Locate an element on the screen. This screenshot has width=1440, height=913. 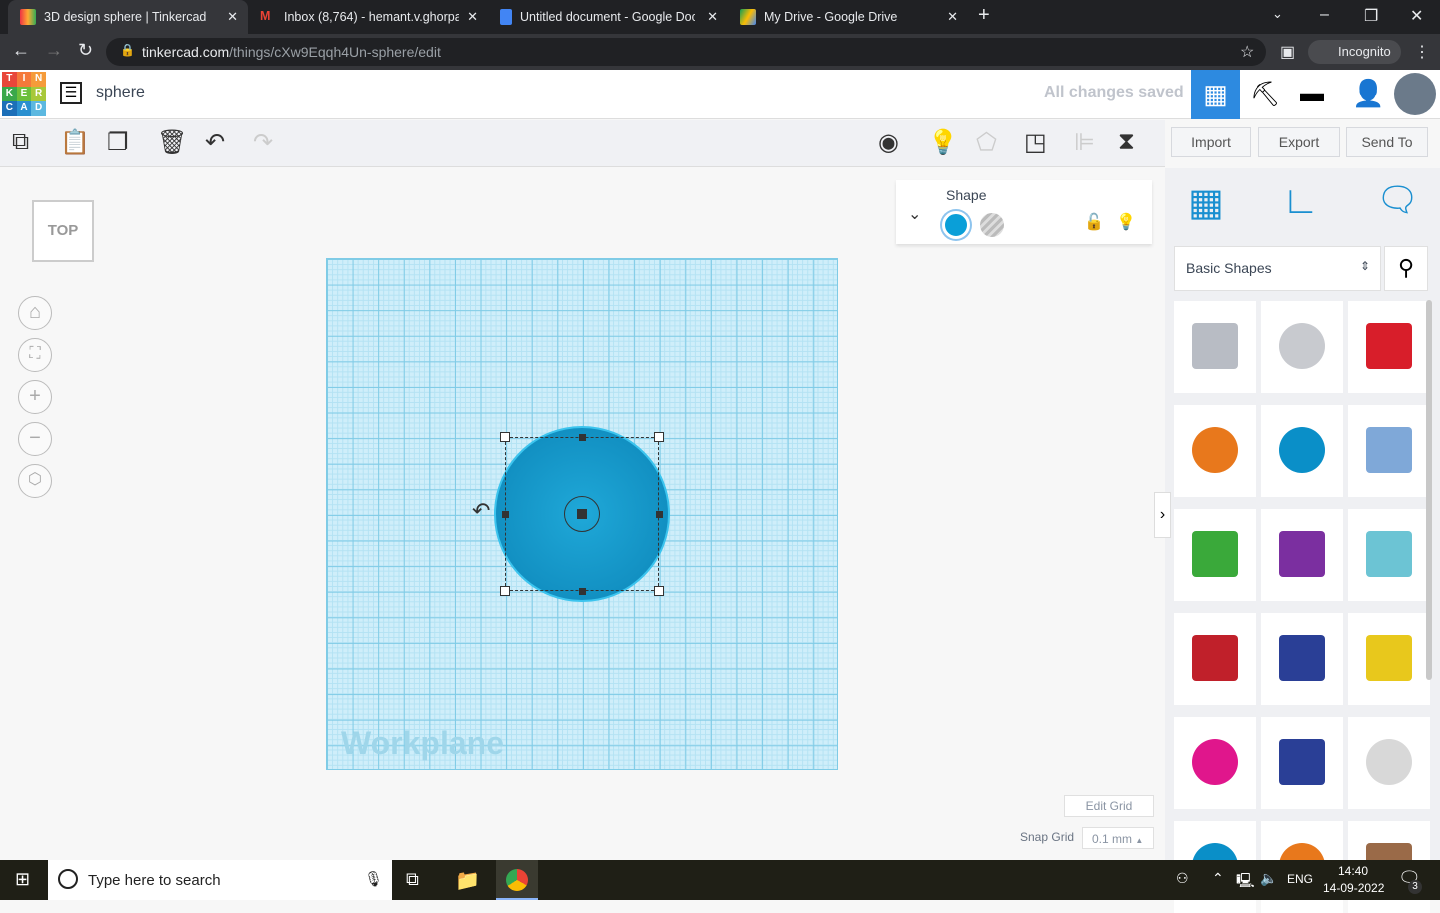
unlock-icon: 🔓 is located at coordinates (1094, 222).